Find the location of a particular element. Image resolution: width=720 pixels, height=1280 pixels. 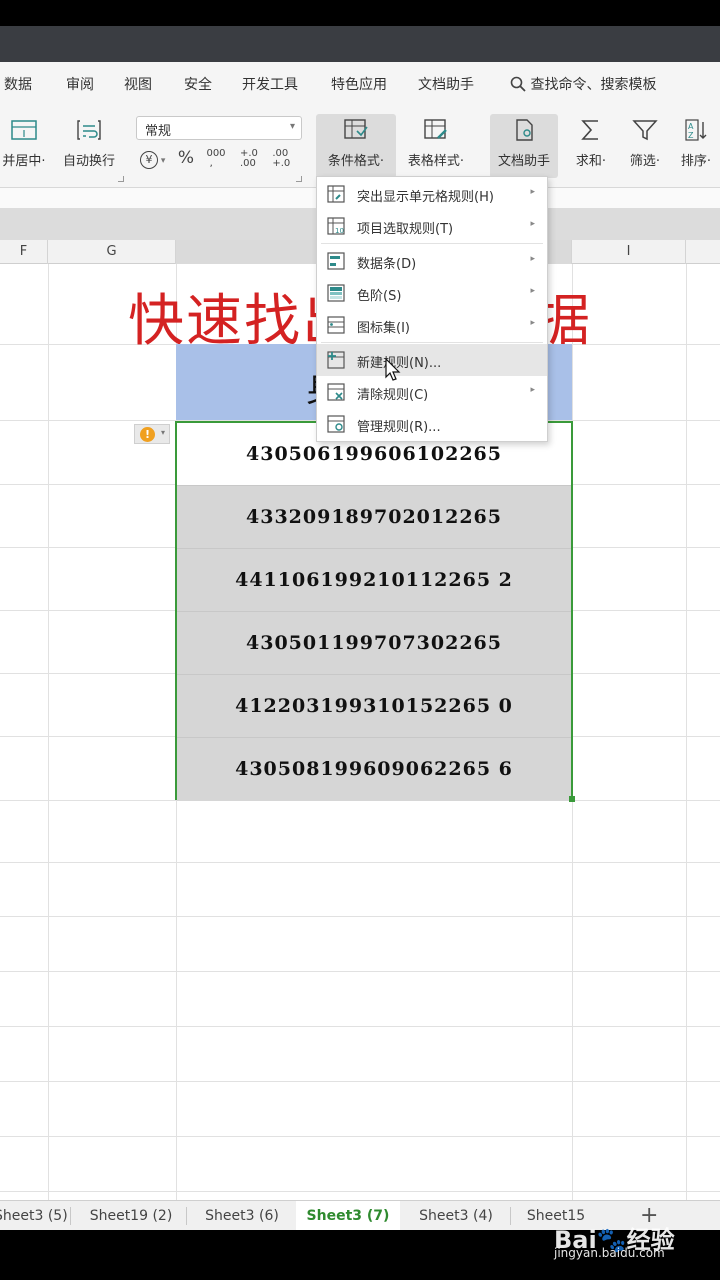

manage-rules-icon is located at coordinates (336, 424).